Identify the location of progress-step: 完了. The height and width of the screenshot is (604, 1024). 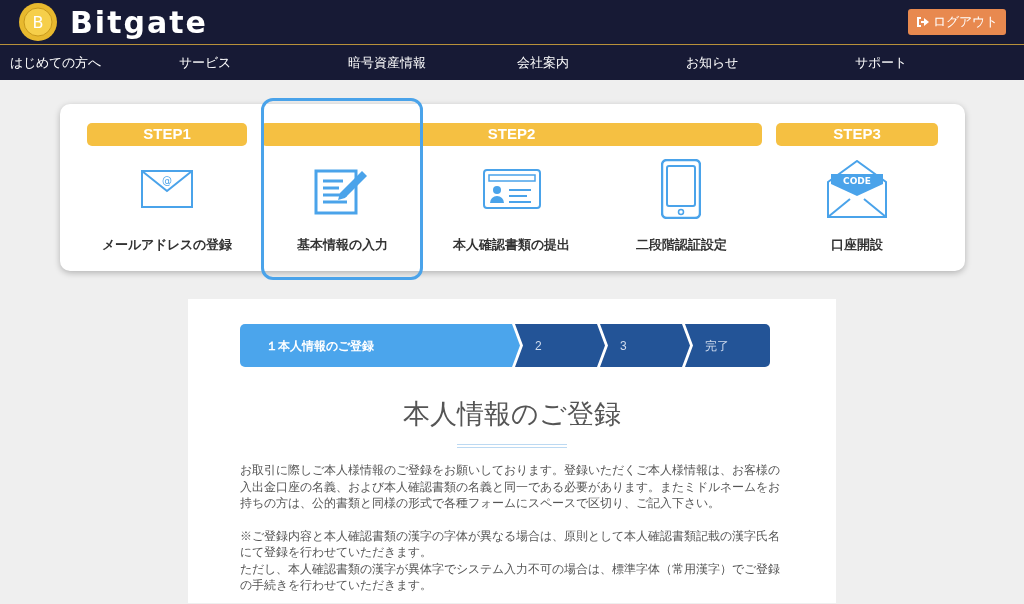
(727, 345).